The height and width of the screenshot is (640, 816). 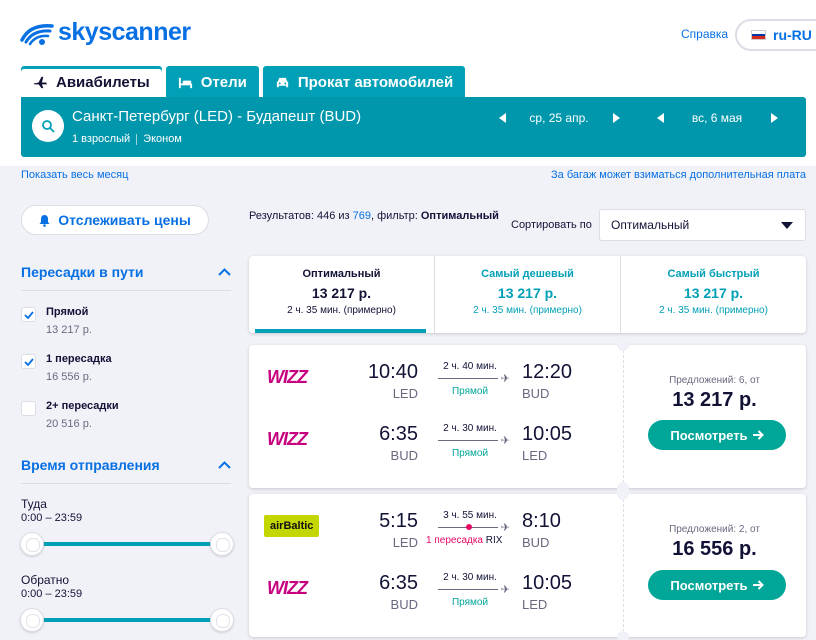 What do you see at coordinates (527, 274) in the screenshot?
I see `sort-tab-title: Самый дешевый` at bounding box center [527, 274].